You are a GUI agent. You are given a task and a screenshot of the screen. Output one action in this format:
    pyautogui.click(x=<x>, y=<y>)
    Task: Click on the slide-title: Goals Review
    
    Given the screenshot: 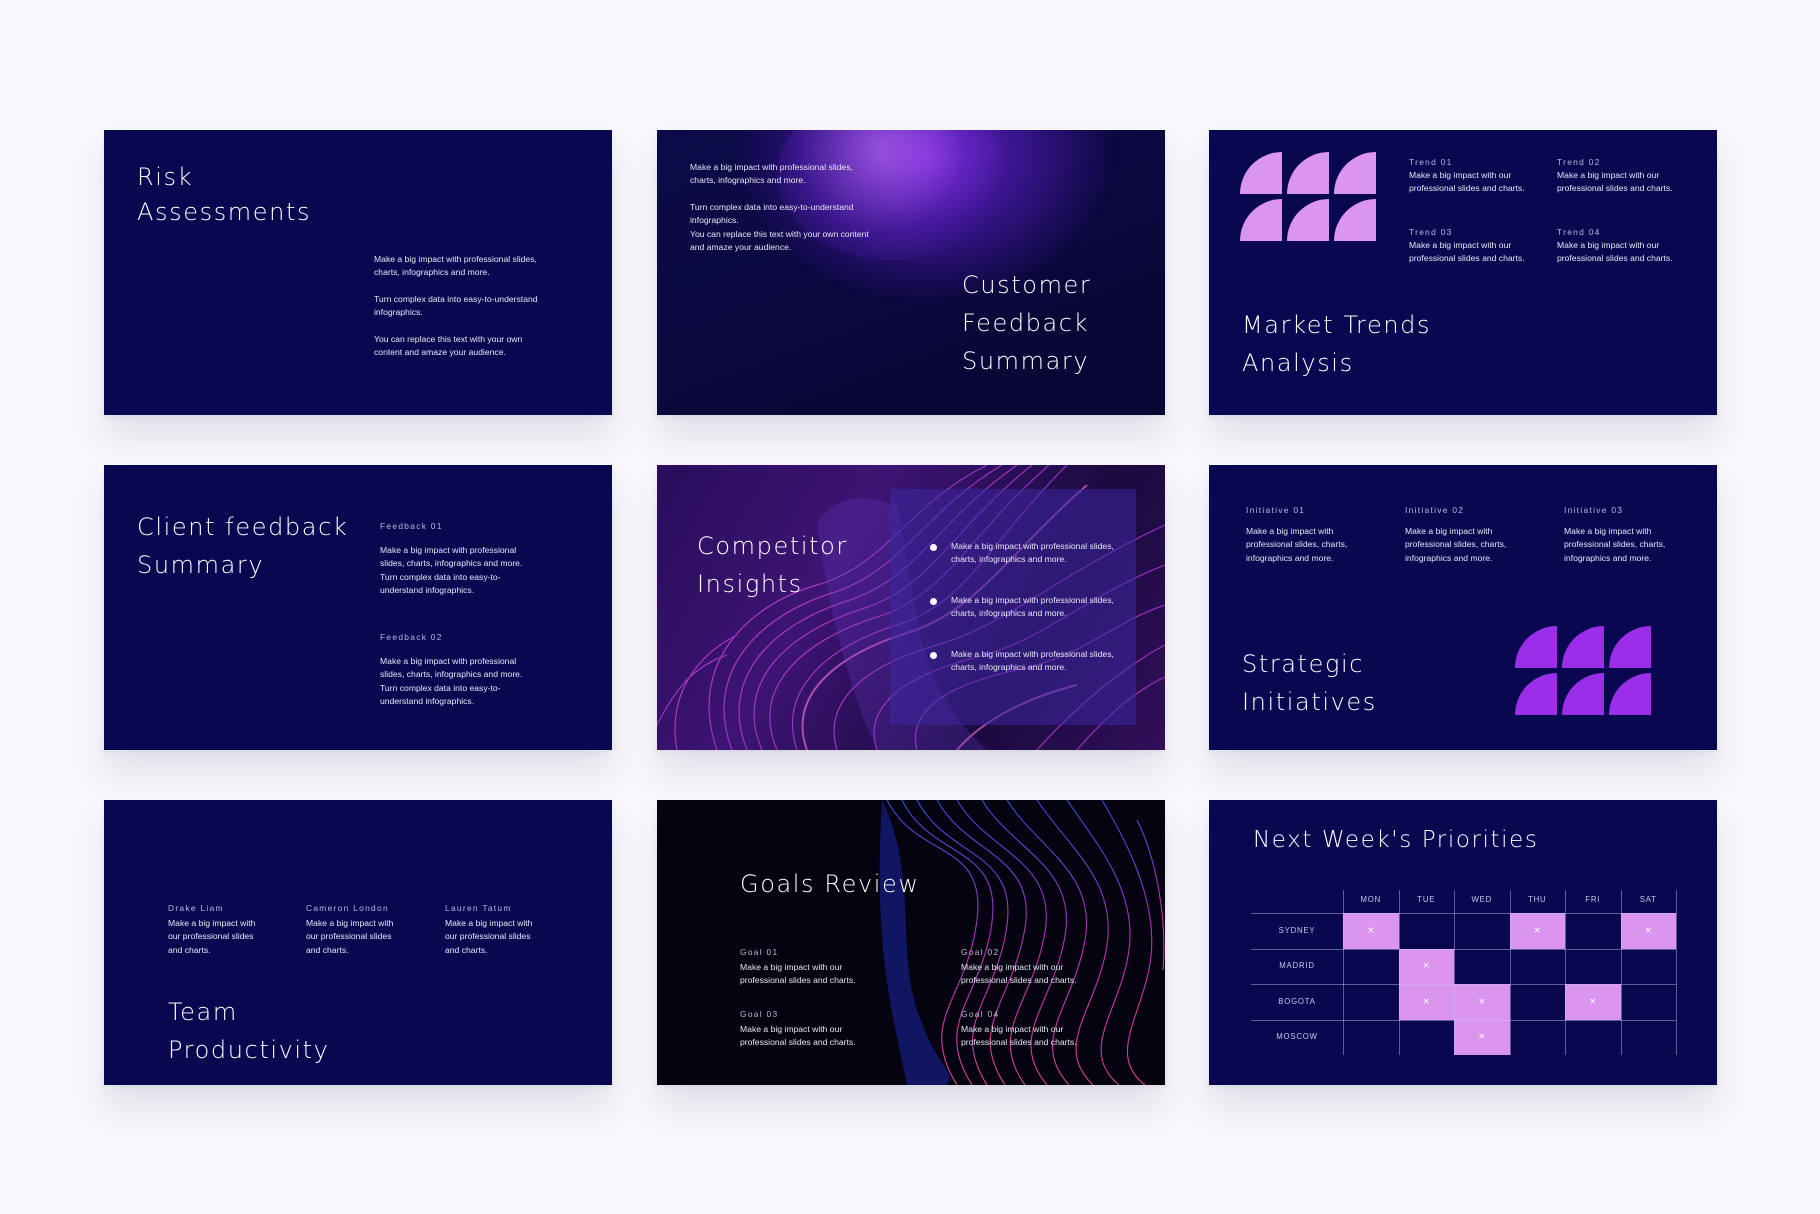 What is the action you would take?
    pyautogui.click(x=830, y=884)
    